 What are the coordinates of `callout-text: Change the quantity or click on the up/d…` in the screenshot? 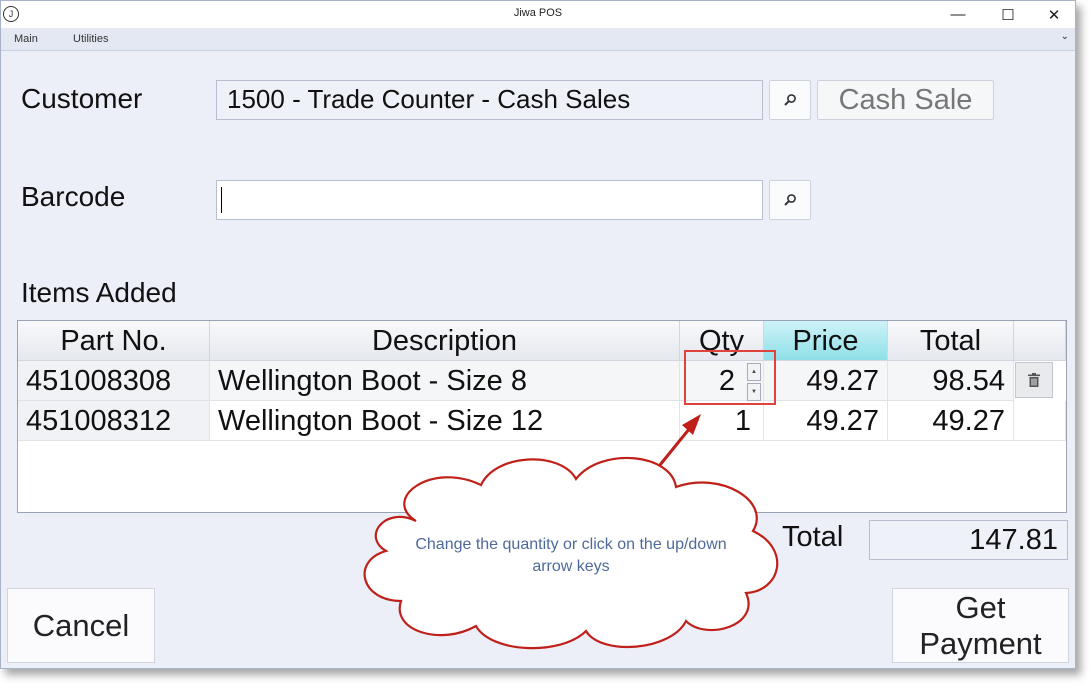 It's located at (571, 555).